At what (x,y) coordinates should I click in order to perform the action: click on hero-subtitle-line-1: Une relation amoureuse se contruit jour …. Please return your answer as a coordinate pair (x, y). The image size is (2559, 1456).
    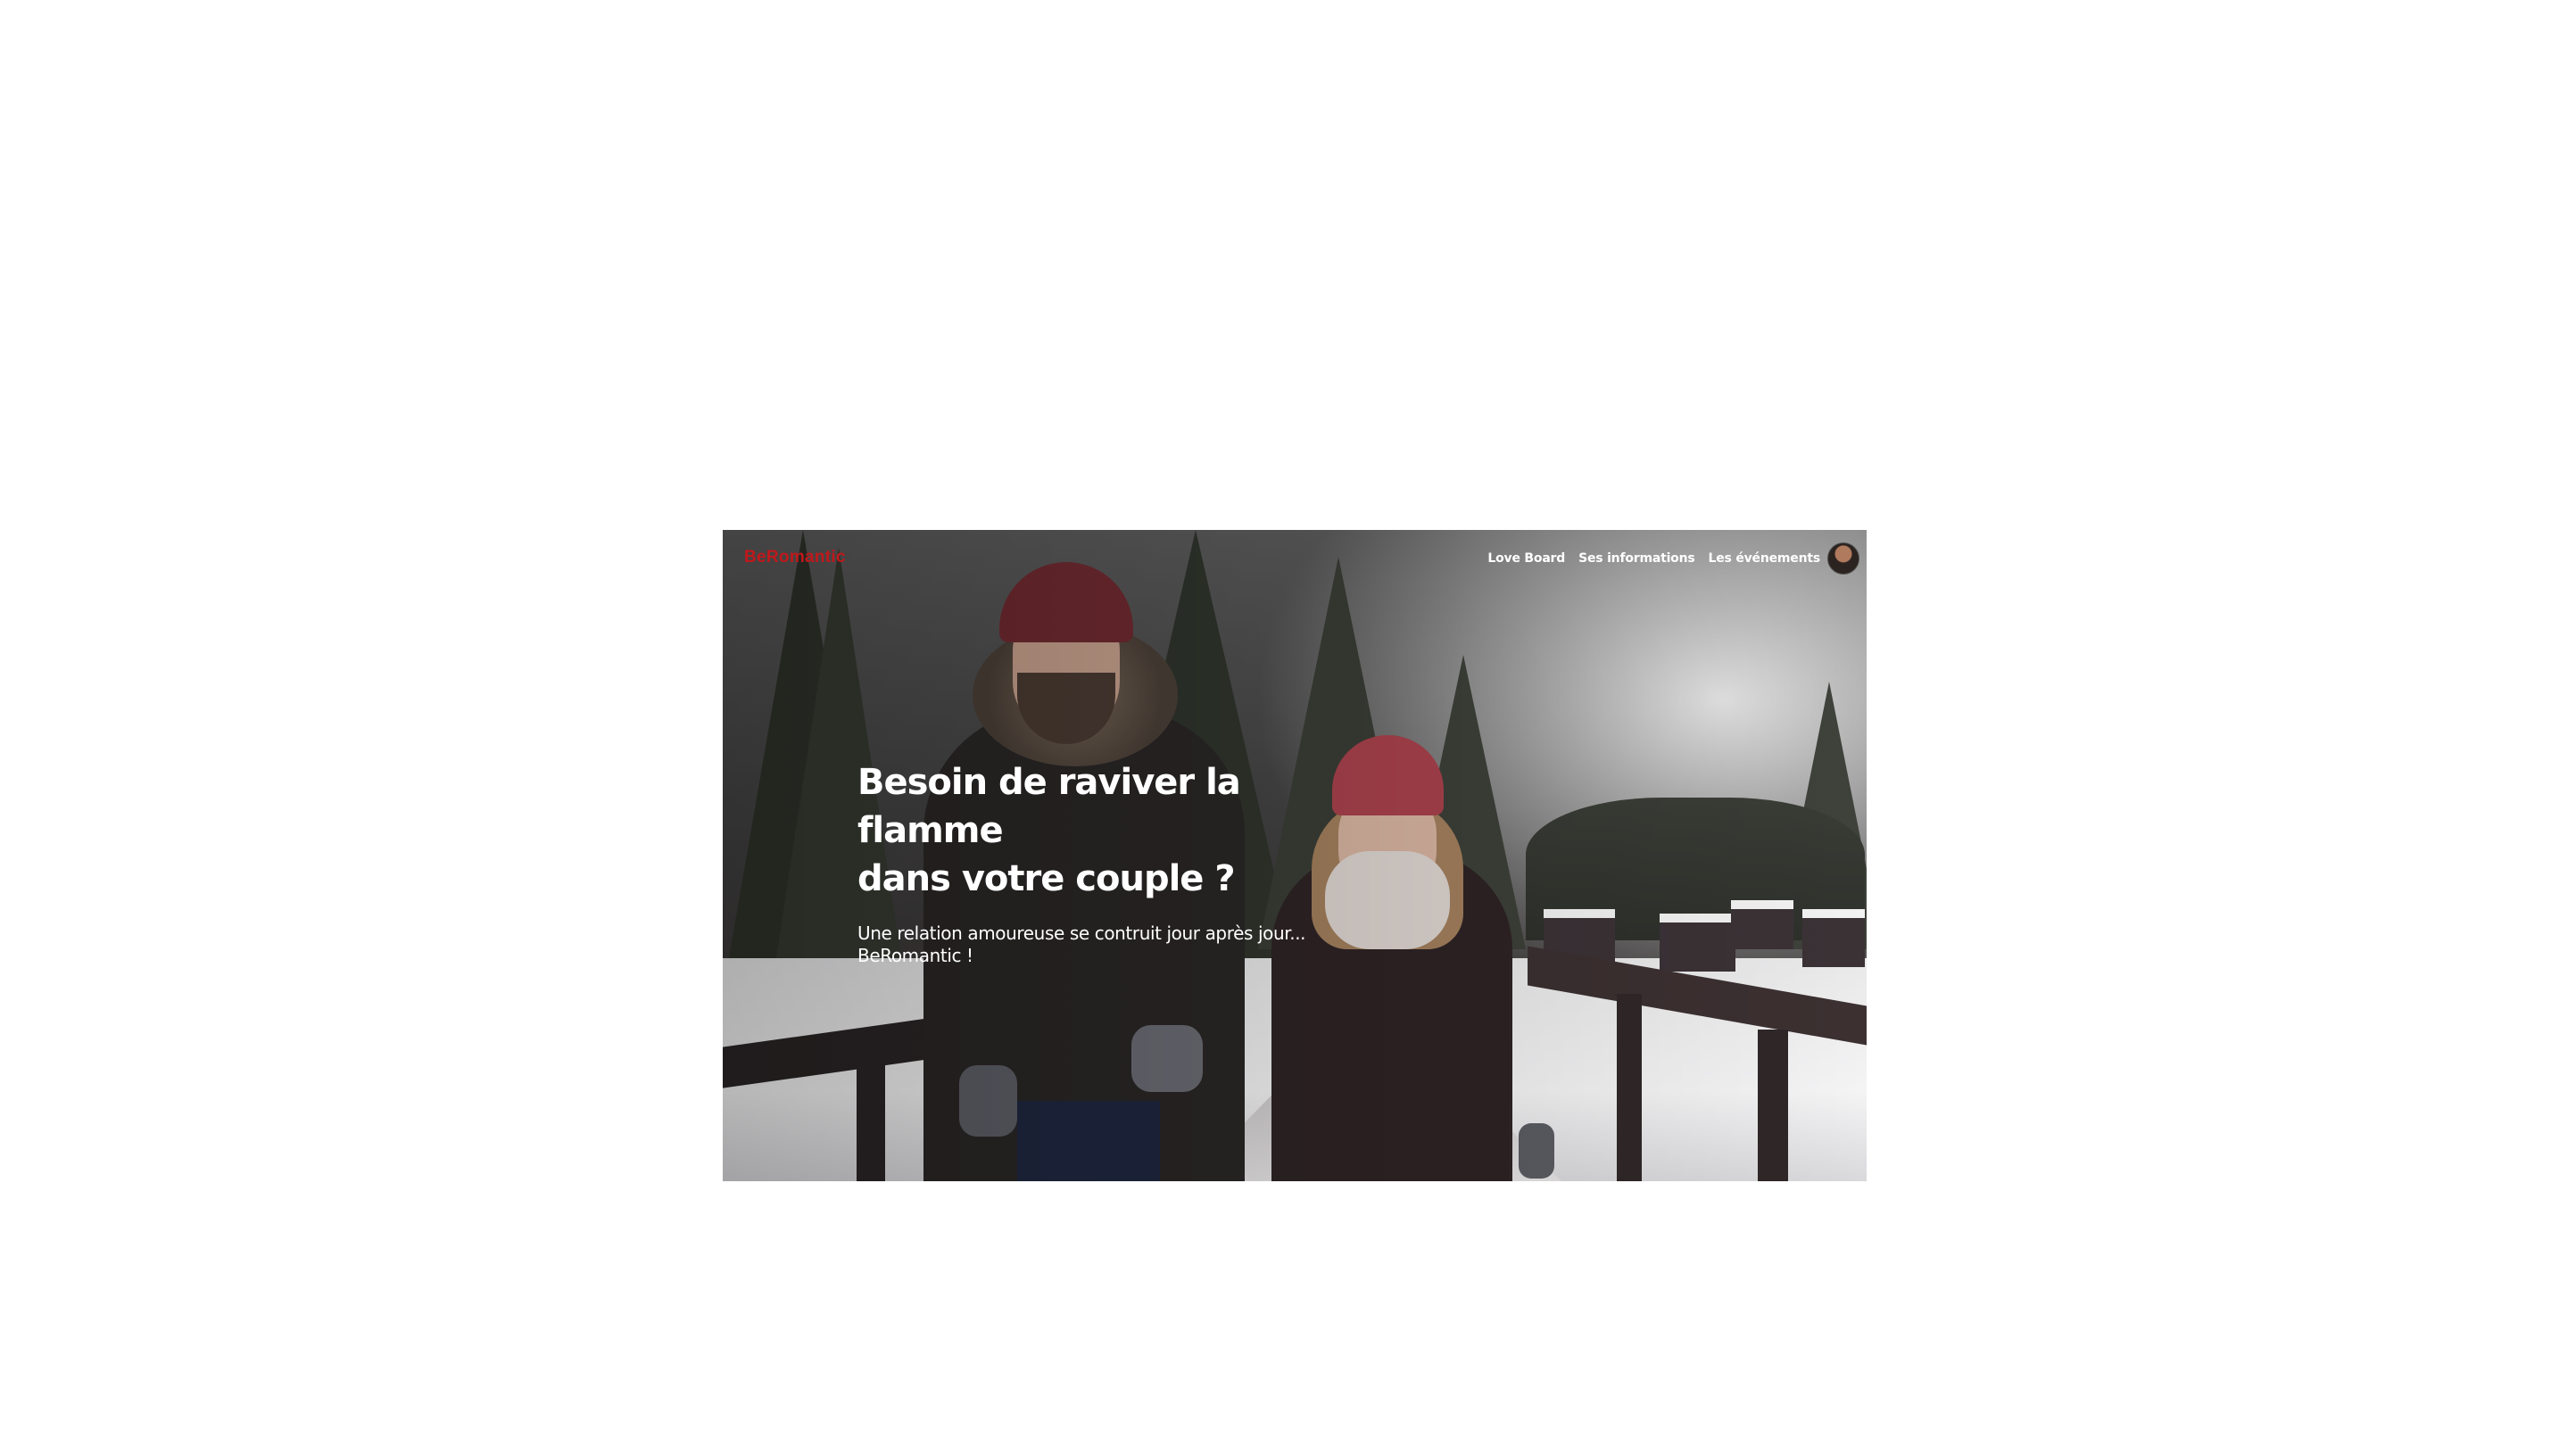
    Looking at the image, I should click on (1081, 933).